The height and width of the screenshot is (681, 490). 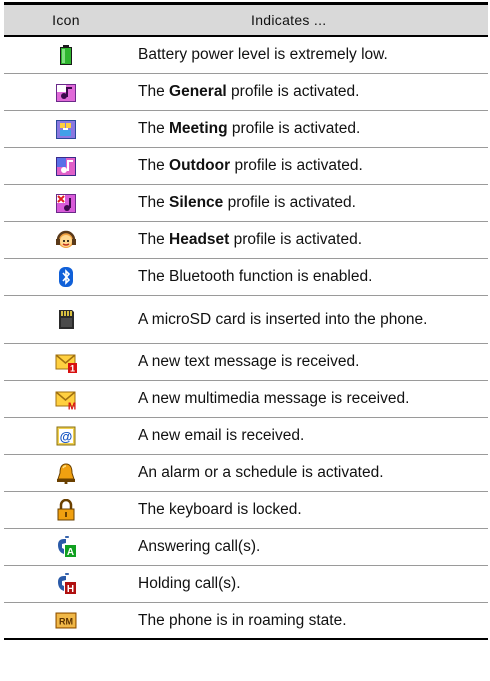 I want to click on table-row: The Headset profile is activated., so click(x=246, y=239).